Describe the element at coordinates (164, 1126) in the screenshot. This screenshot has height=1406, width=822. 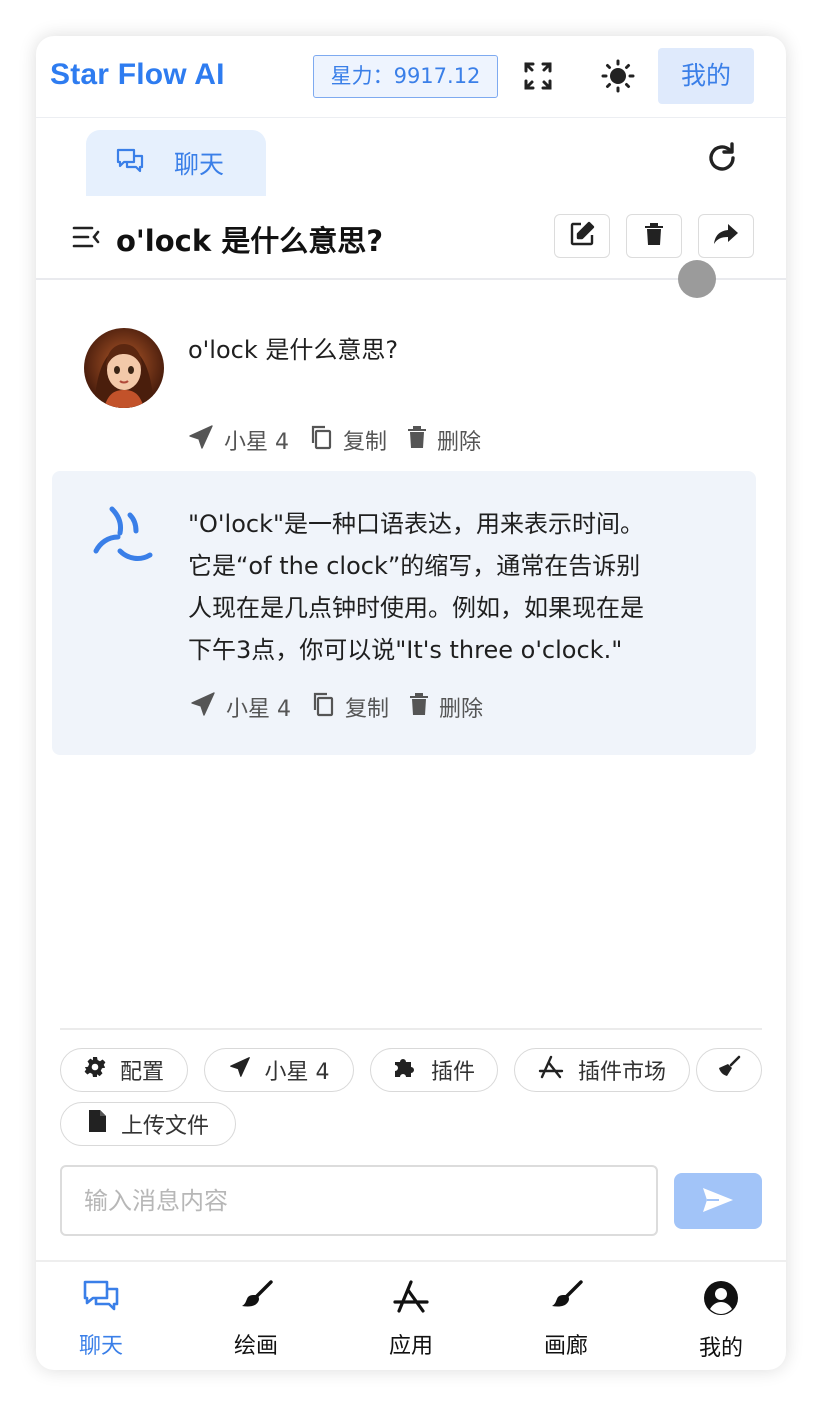
I see `upload-file-label: 上传文件` at that location.